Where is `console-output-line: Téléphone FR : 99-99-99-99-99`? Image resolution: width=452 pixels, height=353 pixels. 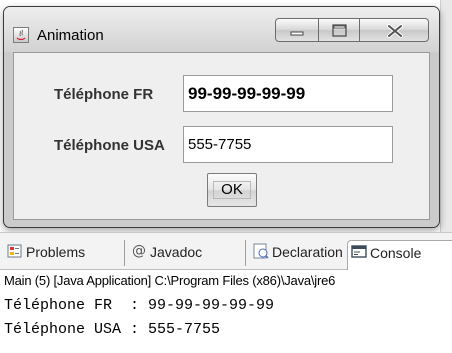 console-output-line: Téléphone FR : 99-99-99-99-99 is located at coordinates (139, 305).